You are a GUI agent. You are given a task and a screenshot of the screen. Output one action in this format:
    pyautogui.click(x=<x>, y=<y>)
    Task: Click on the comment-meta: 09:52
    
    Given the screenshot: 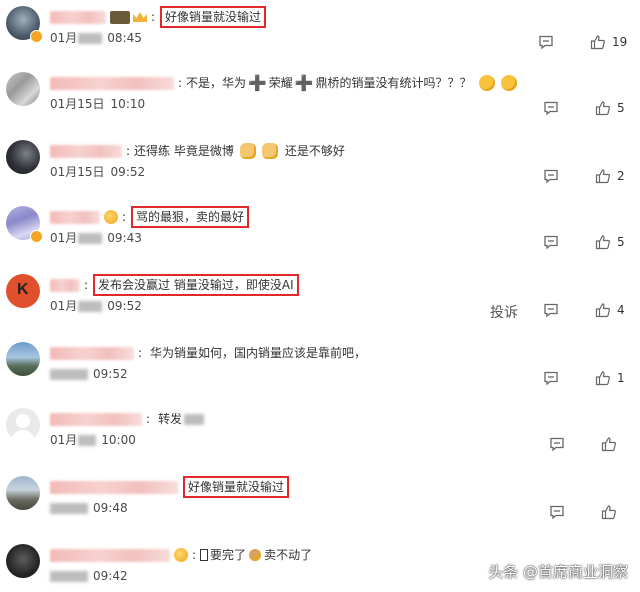 What is the action you would take?
    pyautogui.click(x=89, y=374)
    